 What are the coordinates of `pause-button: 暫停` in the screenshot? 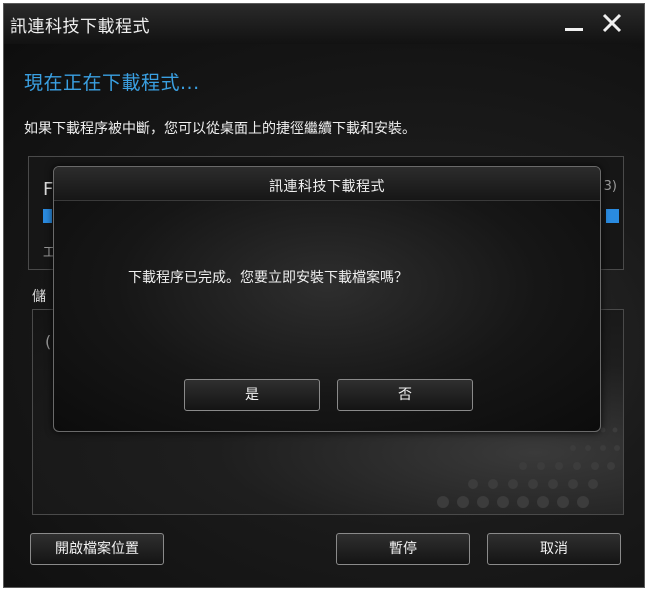 It's located at (403, 549).